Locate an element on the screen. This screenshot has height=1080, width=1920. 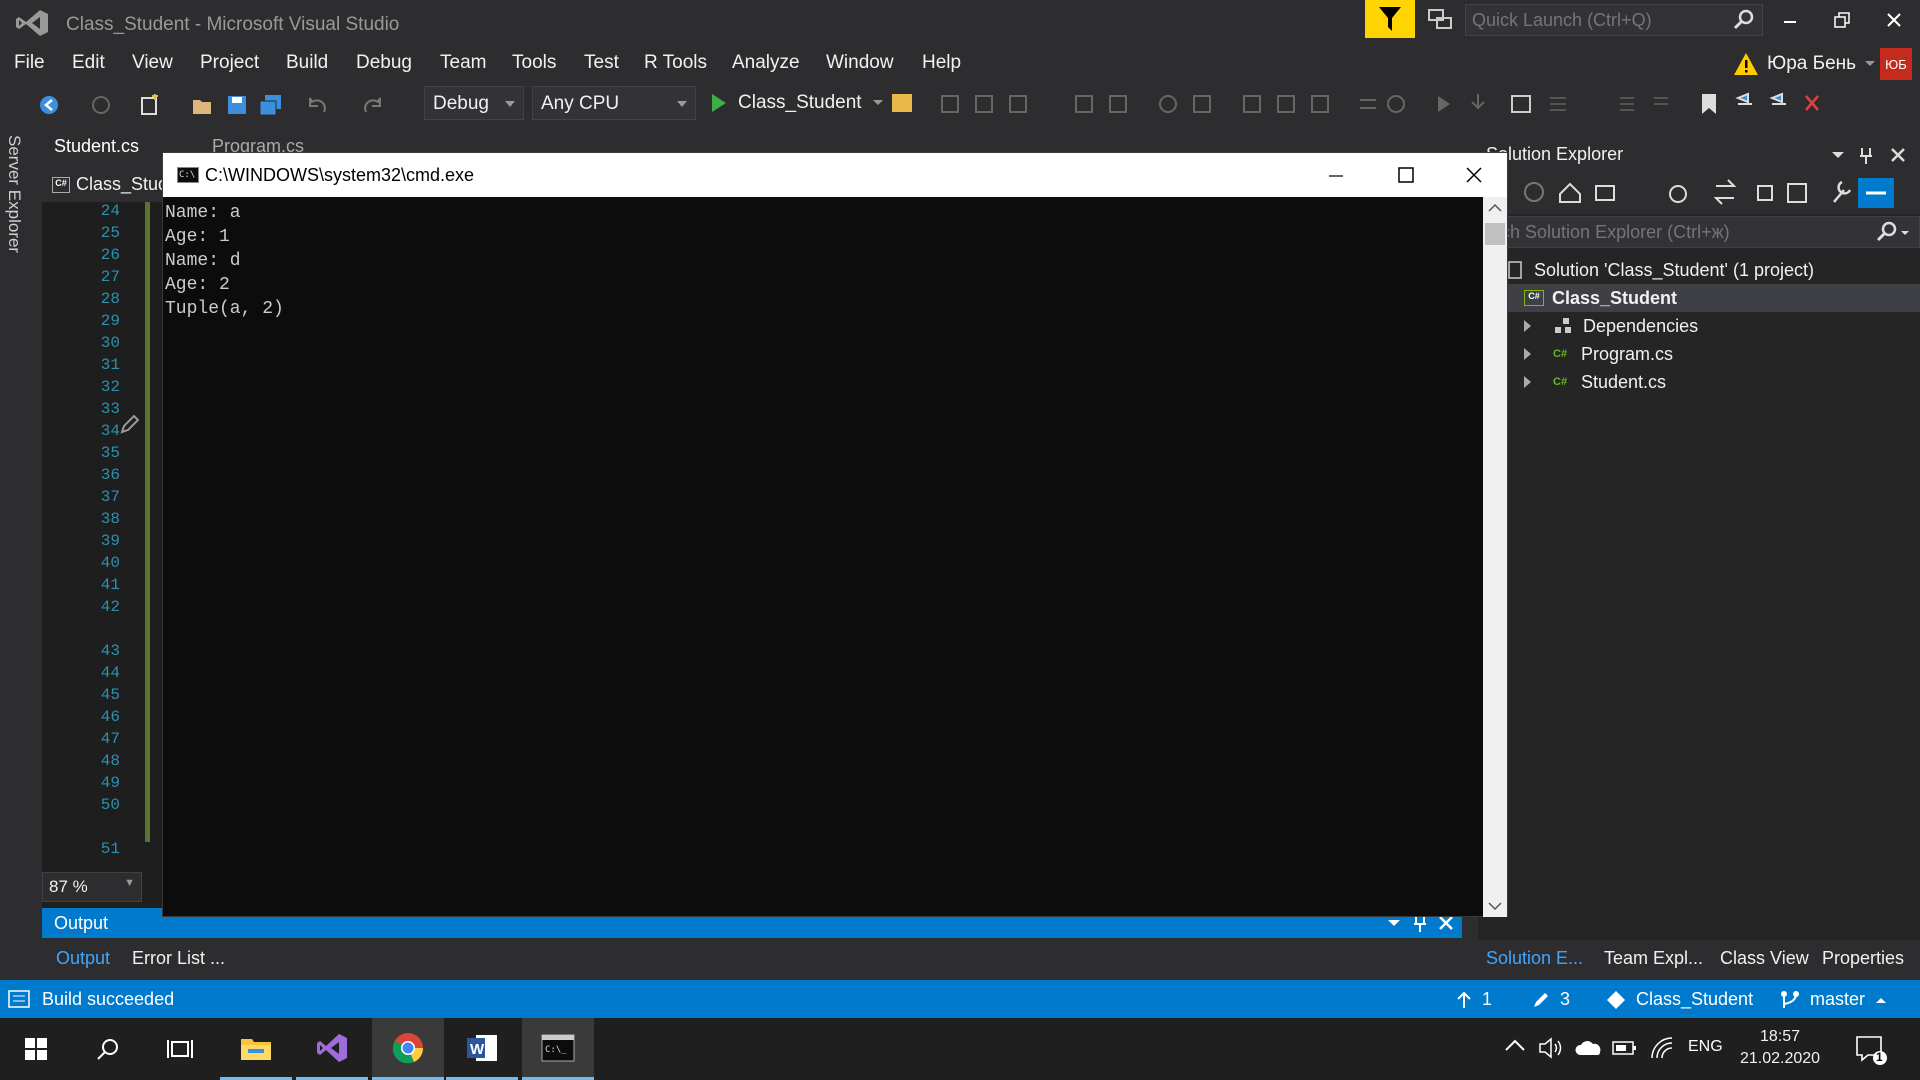
menu-analyze: Analyze is located at coordinates (766, 63).